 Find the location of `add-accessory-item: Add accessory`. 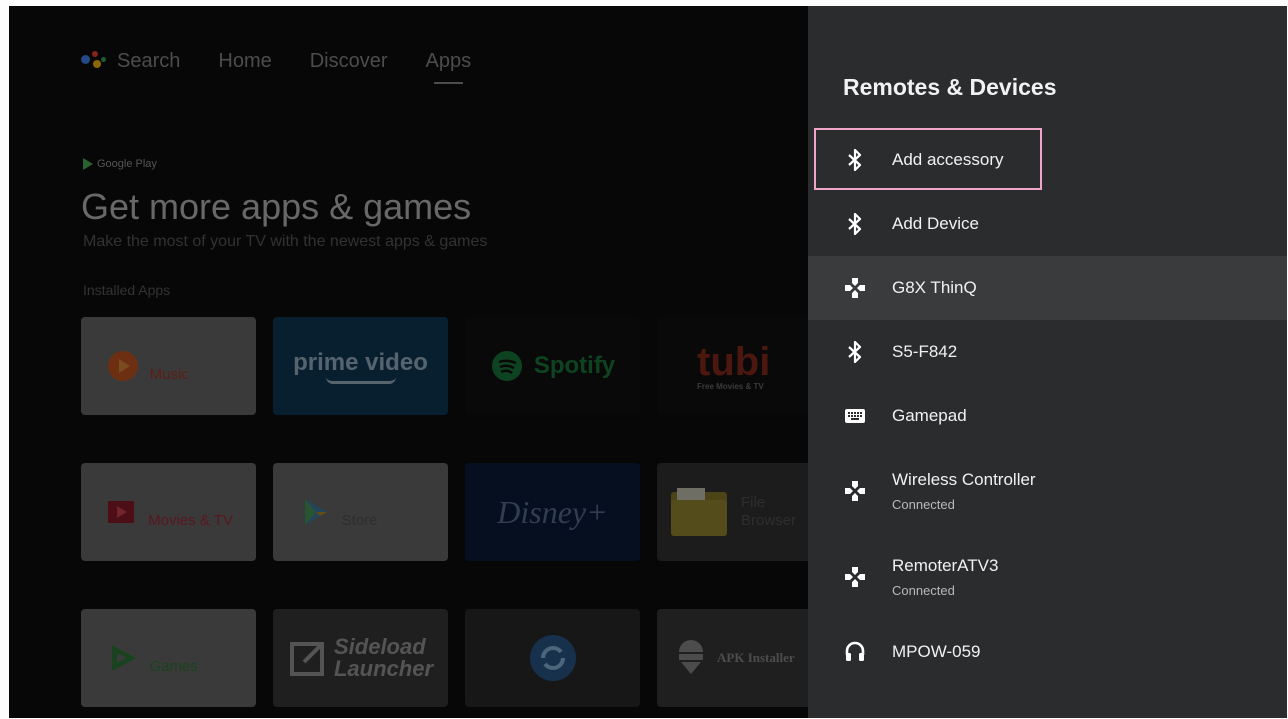

add-accessory-item: Add accessory is located at coordinates (1047, 160).